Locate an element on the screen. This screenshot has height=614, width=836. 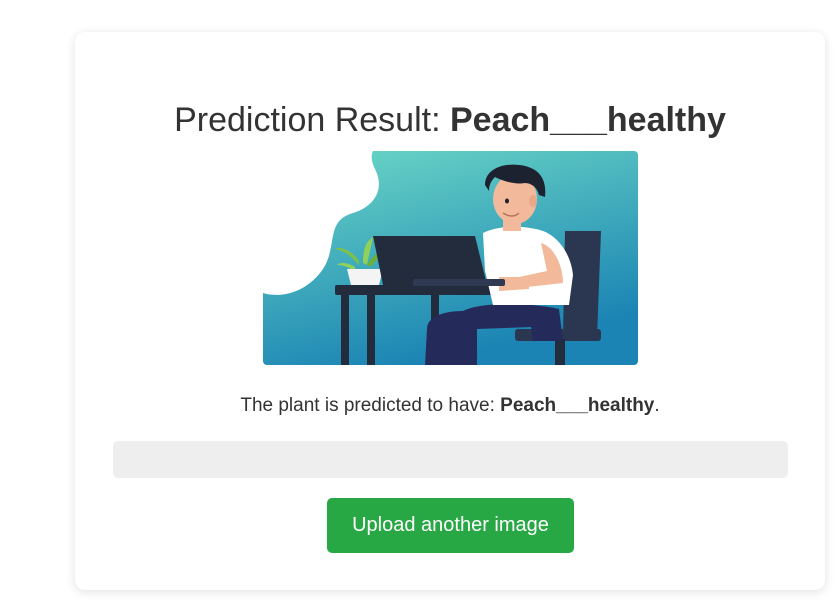
prediction-label: Peach___healthy is located at coordinates (587, 120).